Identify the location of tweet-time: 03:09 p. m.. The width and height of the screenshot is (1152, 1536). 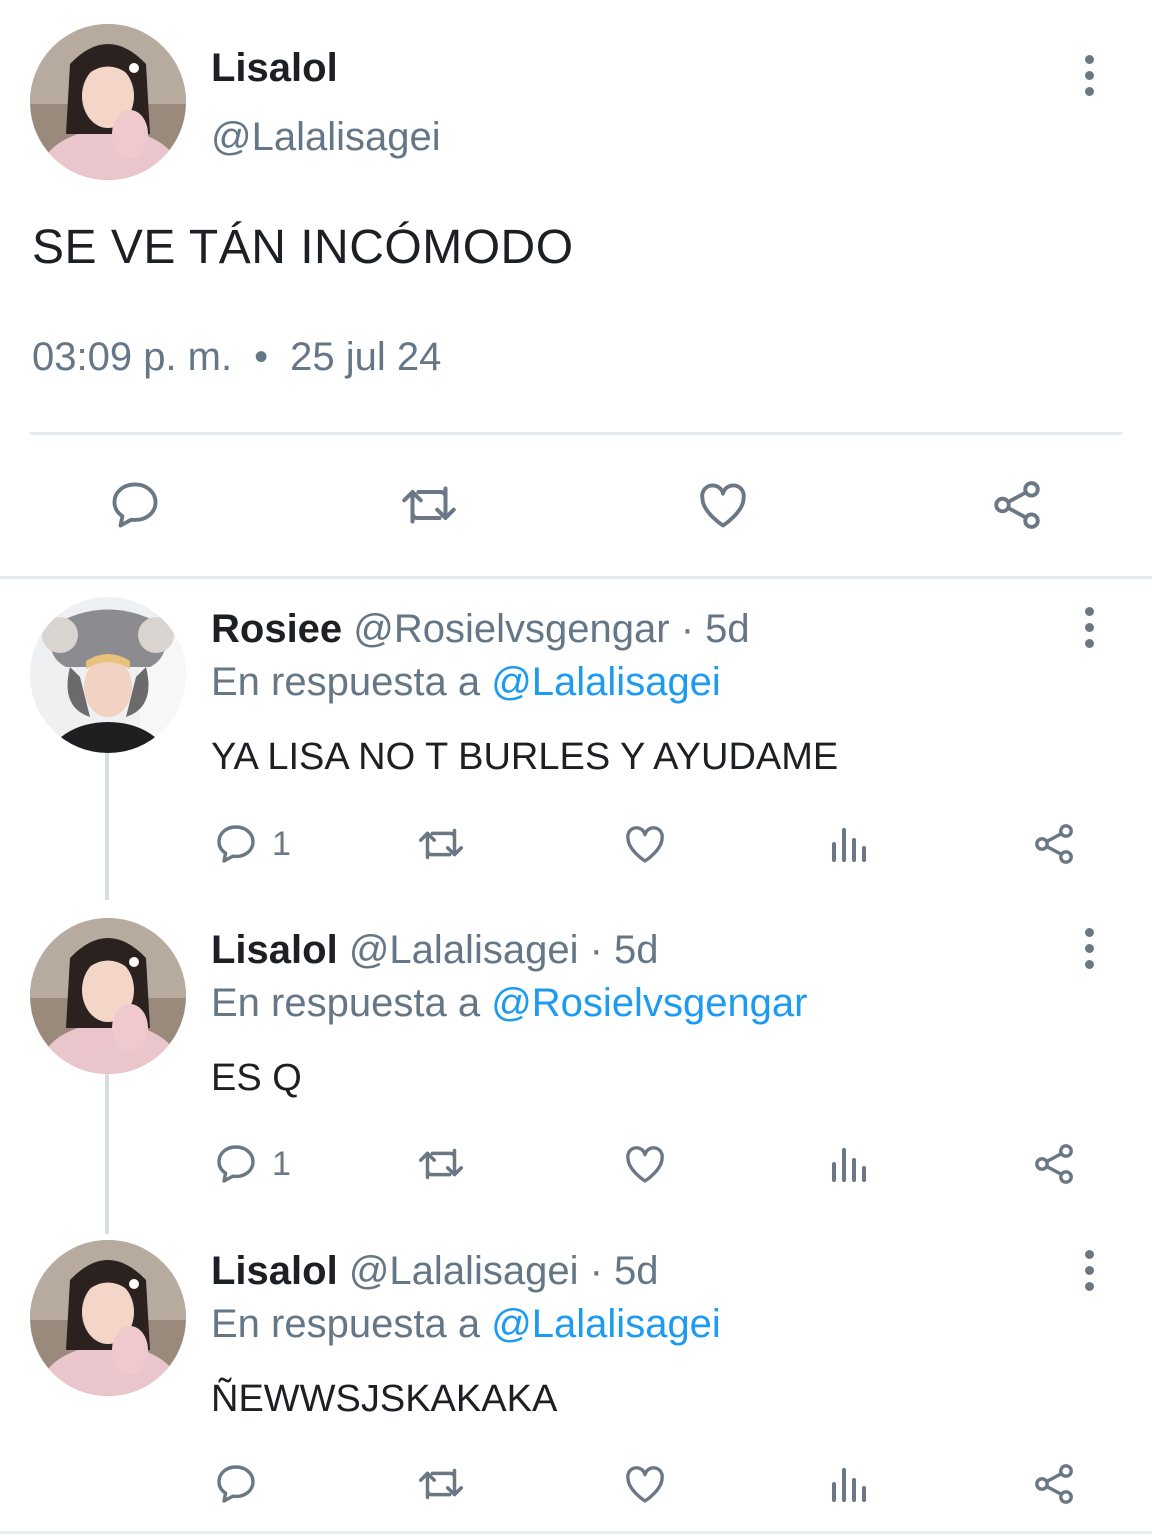
(132, 357).